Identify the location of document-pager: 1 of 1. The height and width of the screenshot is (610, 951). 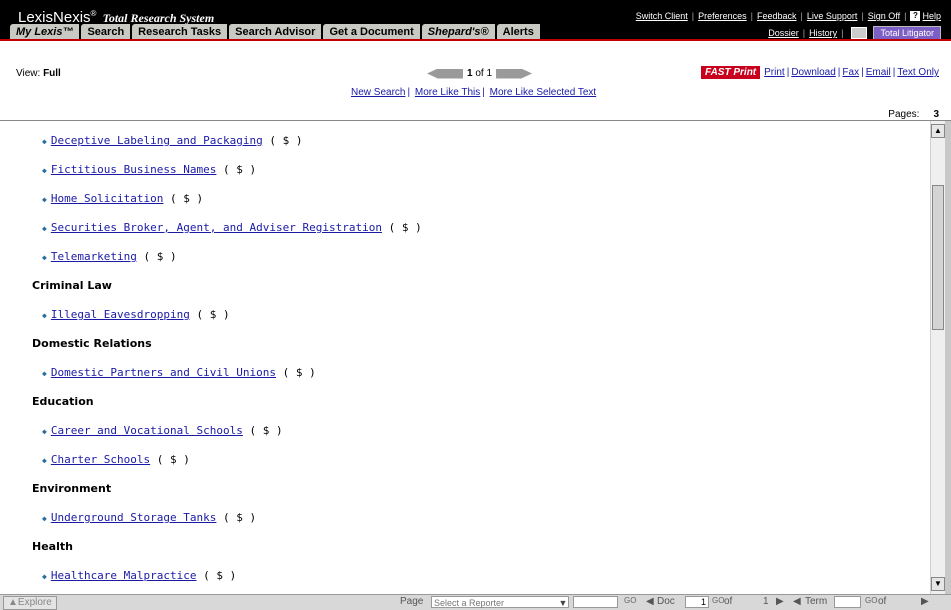
(480, 73).